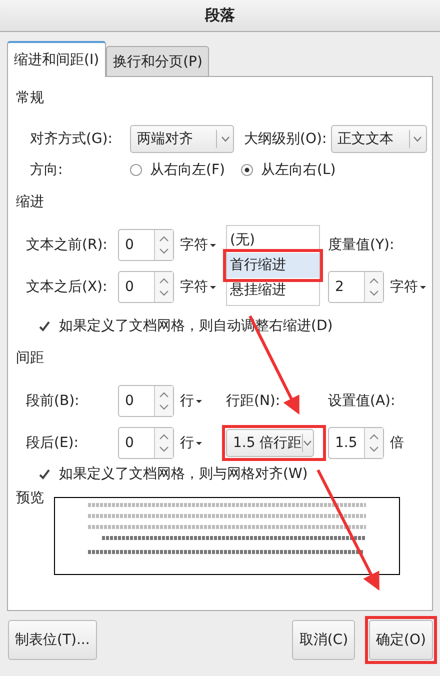 The width and height of the screenshot is (440, 676). Describe the element at coordinates (56, 59) in the screenshot. I see `tab: 缩进和间距(I)` at that location.